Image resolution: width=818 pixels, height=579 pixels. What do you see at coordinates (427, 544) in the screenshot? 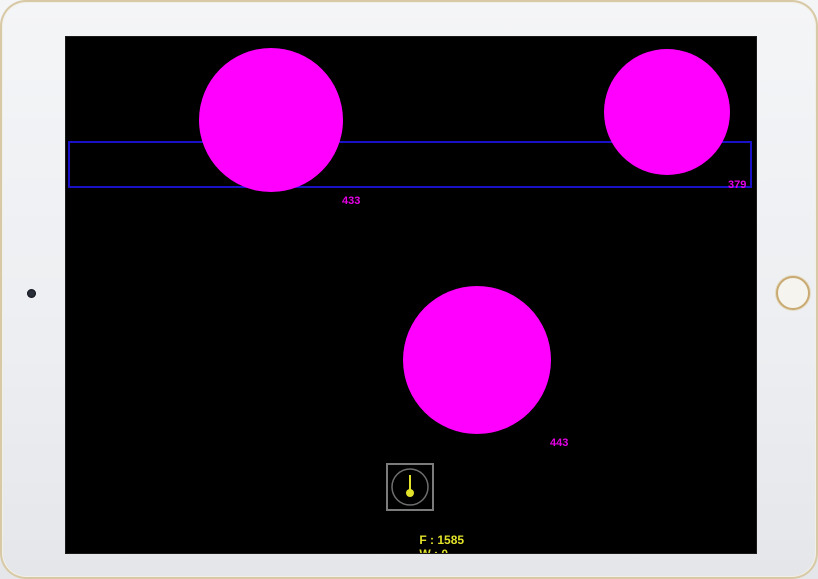
I see `w-stat: W : 0` at bounding box center [427, 544].